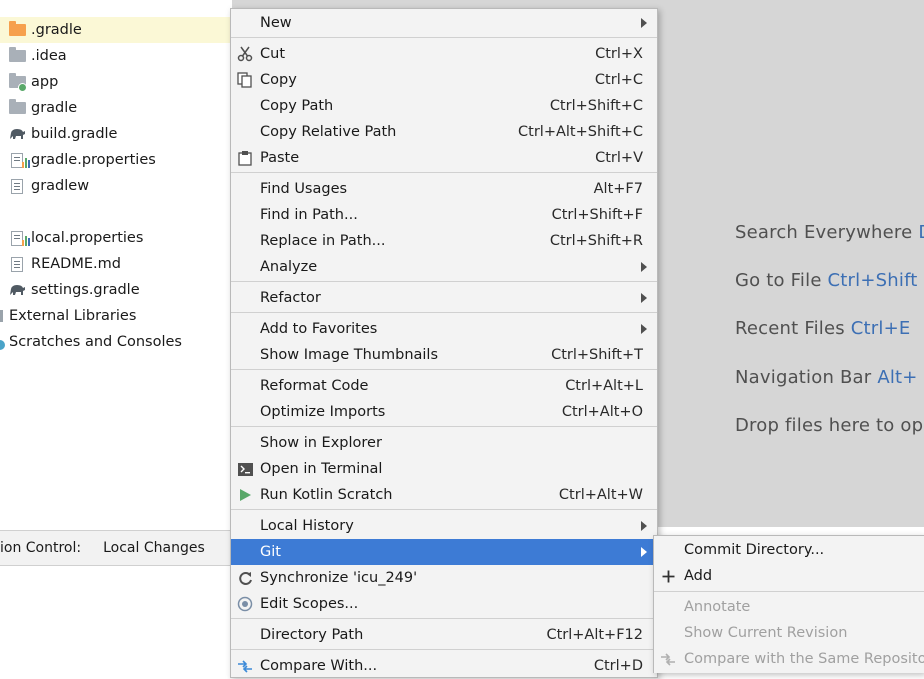 The height and width of the screenshot is (679, 924). What do you see at coordinates (804, 659) in the screenshot?
I see `submenu-item-label: Compare with the Same Reposito` at bounding box center [804, 659].